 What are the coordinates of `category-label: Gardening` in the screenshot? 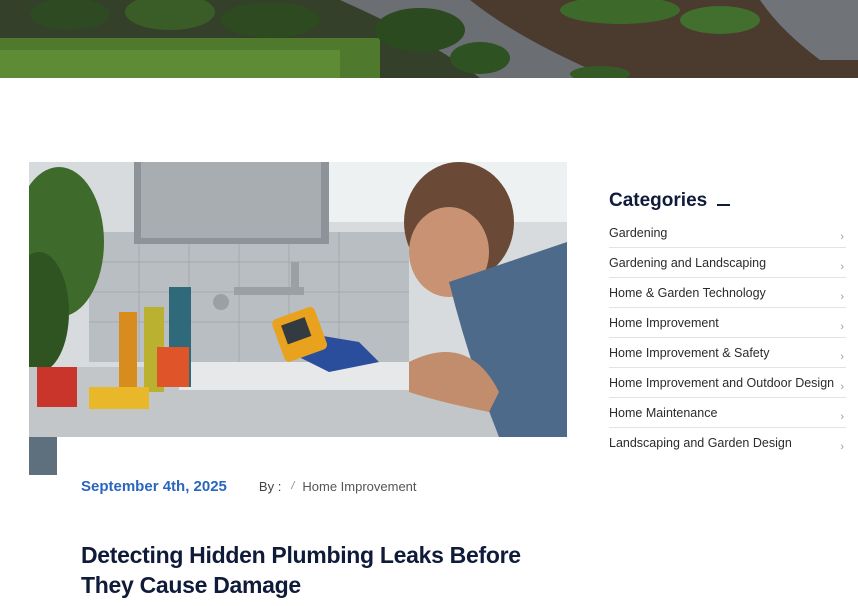 It's located at (638, 233).